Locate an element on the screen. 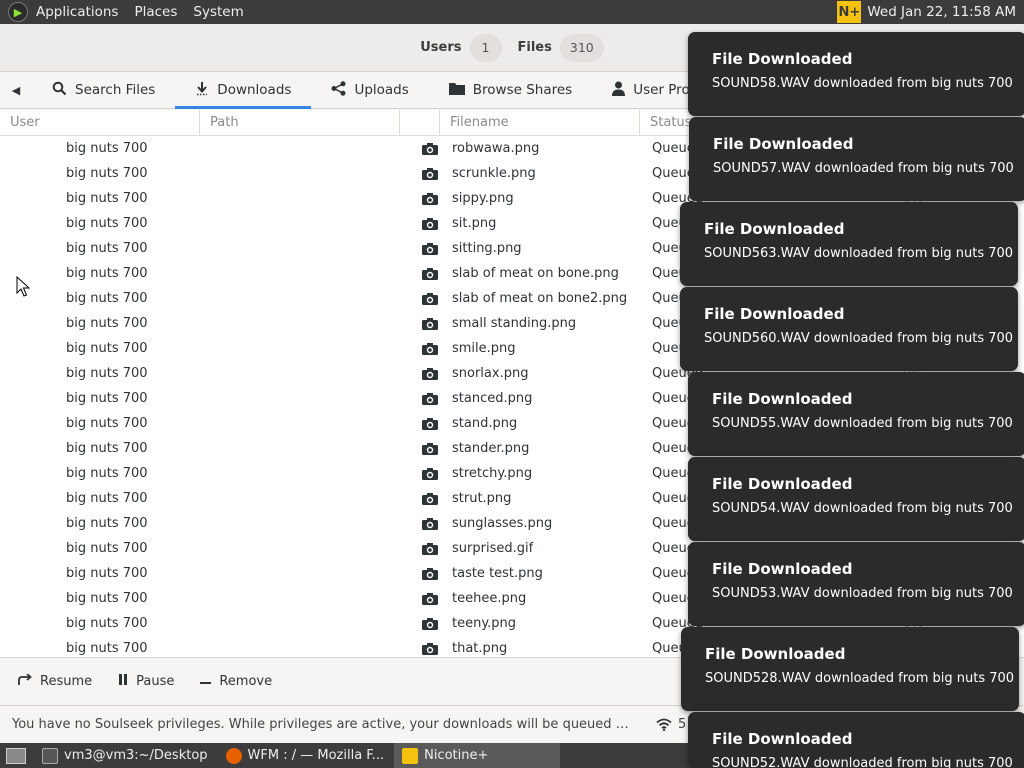 This screenshot has height=768, width=1024. taskbar-item-terminal: vm3@vm3:~/Desktop is located at coordinates (125, 755).